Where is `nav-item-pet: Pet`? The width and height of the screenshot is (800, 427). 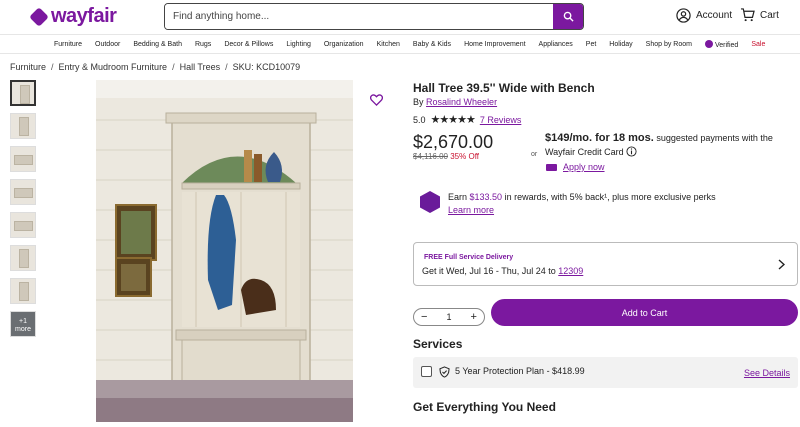
nav-item-pet: Pet is located at coordinates (591, 44).